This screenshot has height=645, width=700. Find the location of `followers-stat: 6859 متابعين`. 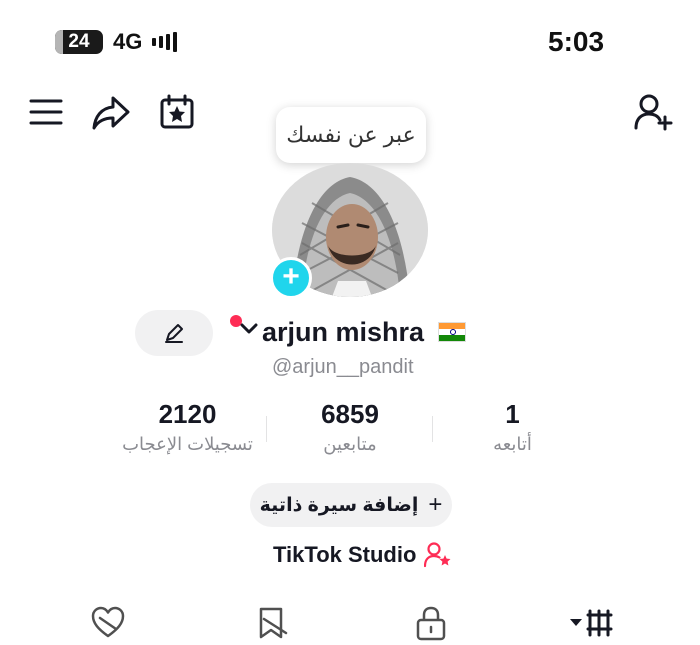

followers-stat: 6859 متابعين is located at coordinates (350, 427).